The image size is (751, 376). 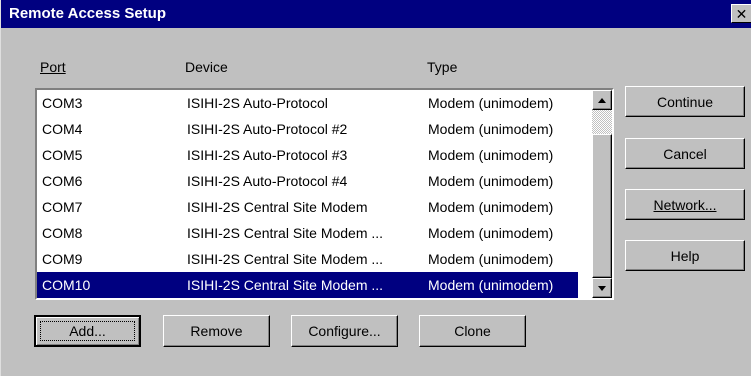 What do you see at coordinates (62, 155) in the screenshot?
I see `port-cell: COM5` at bounding box center [62, 155].